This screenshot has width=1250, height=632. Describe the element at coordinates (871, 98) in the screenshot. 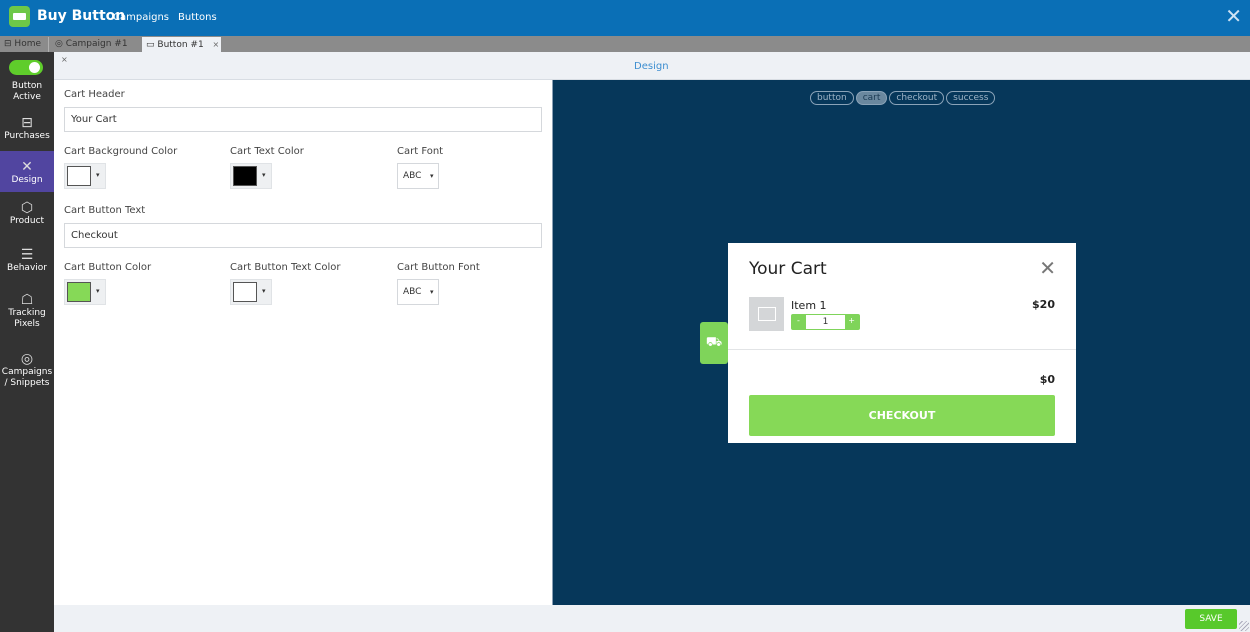

I see `preview-tab-cart: cart` at that location.